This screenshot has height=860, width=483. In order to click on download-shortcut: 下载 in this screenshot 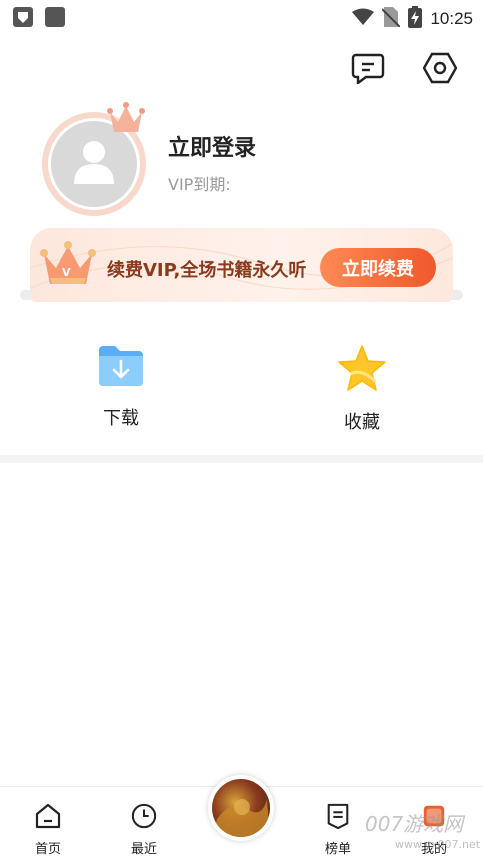, I will do `click(121, 389)`.